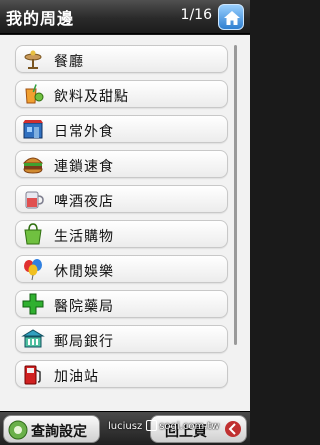  Describe the element at coordinates (40, 18) in the screenshot. I see `page-title: 我的周邊` at that location.